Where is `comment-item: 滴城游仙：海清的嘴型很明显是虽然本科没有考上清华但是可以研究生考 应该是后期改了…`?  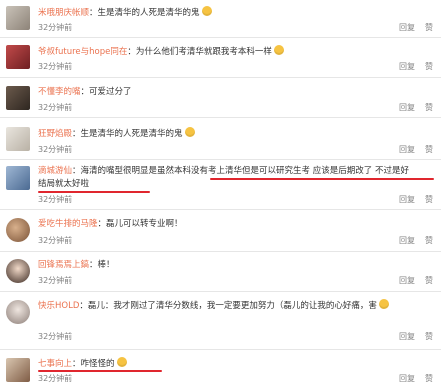 comment-item: 滴城游仙：海清的嘴型很明显是虽然本科没有考上清华但是可以研究生考 应该是后期改了… is located at coordinates (220, 185).